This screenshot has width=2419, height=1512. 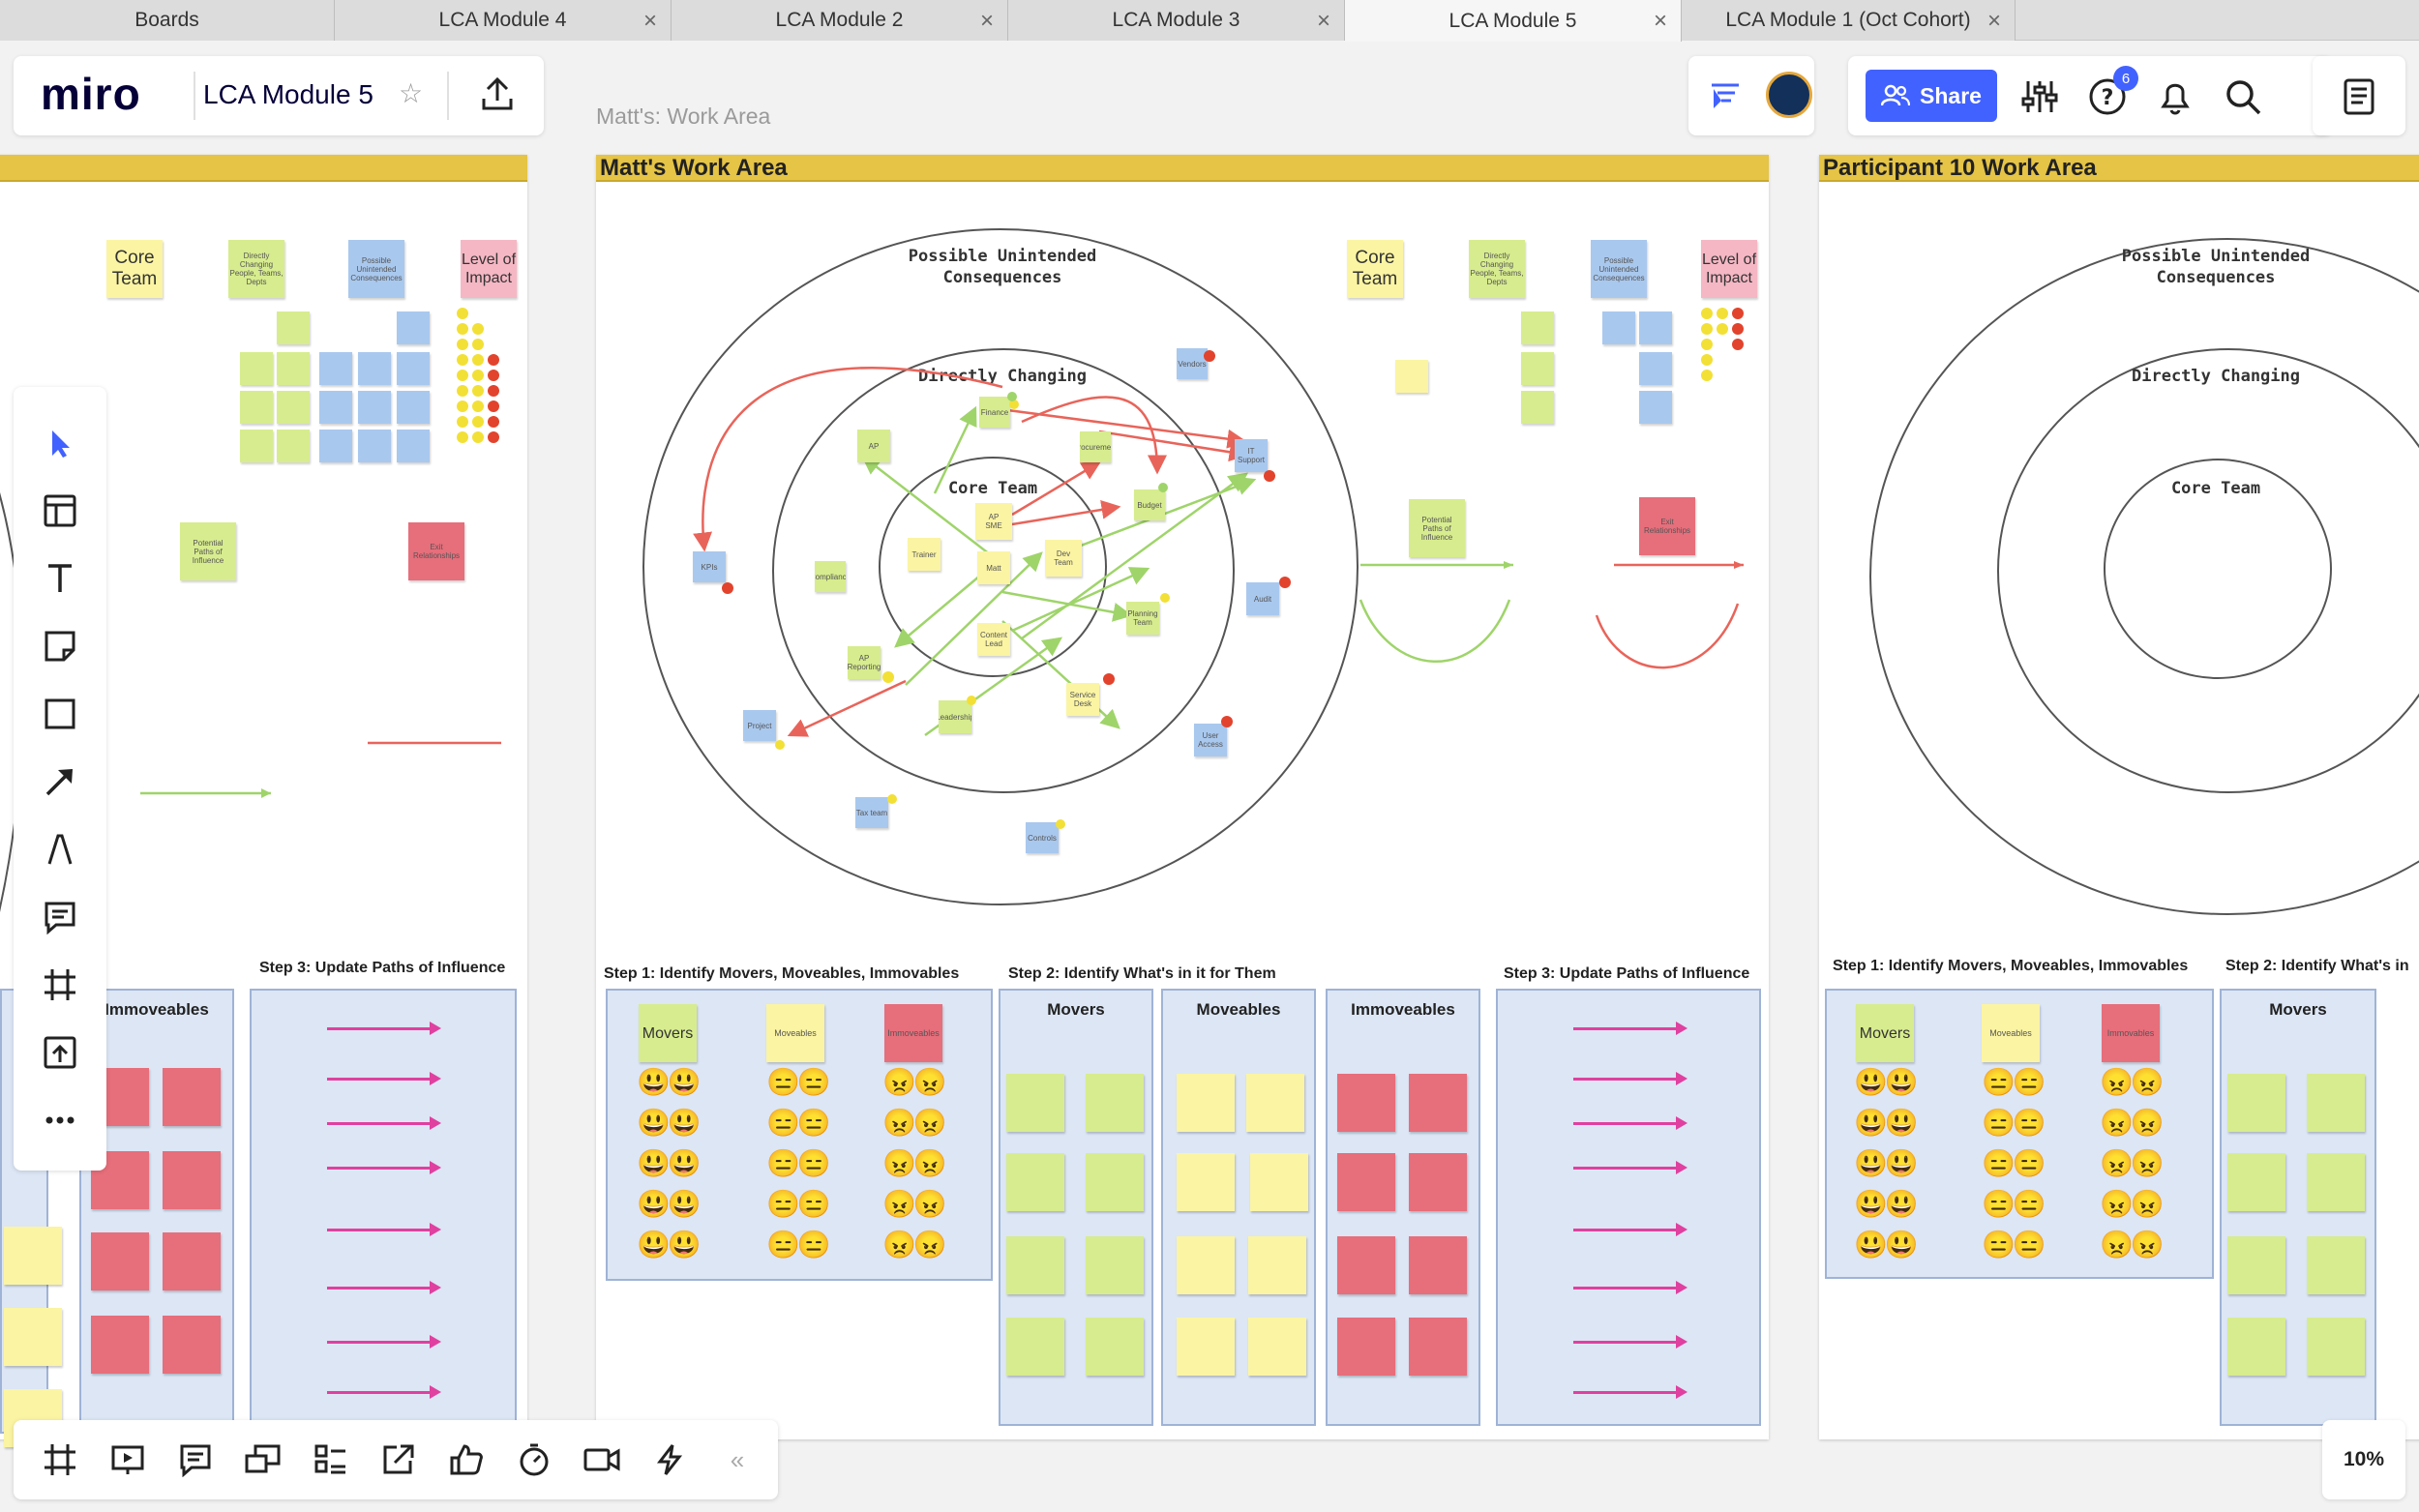 What do you see at coordinates (60, 578) in the screenshot?
I see `text-icon` at bounding box center [60, 578].